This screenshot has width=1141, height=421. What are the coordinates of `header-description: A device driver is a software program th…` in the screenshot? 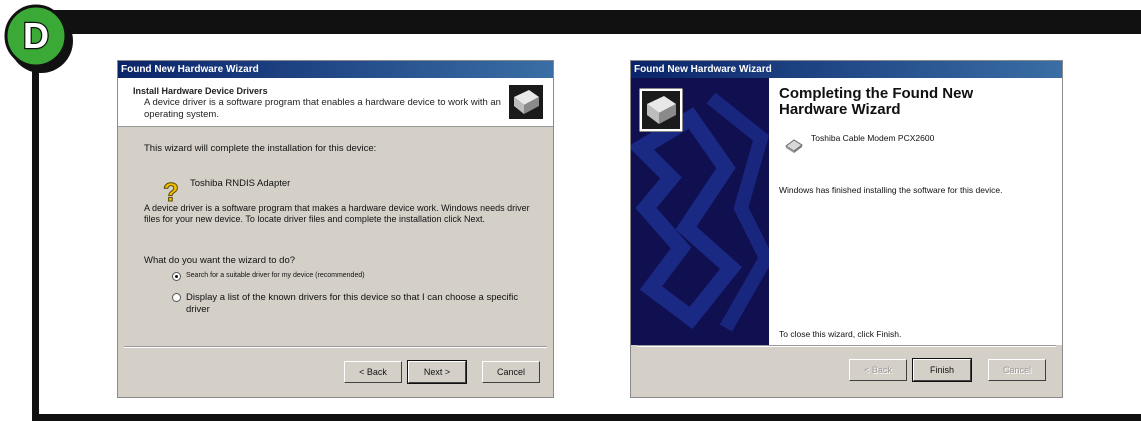 It's located at (322, 108).